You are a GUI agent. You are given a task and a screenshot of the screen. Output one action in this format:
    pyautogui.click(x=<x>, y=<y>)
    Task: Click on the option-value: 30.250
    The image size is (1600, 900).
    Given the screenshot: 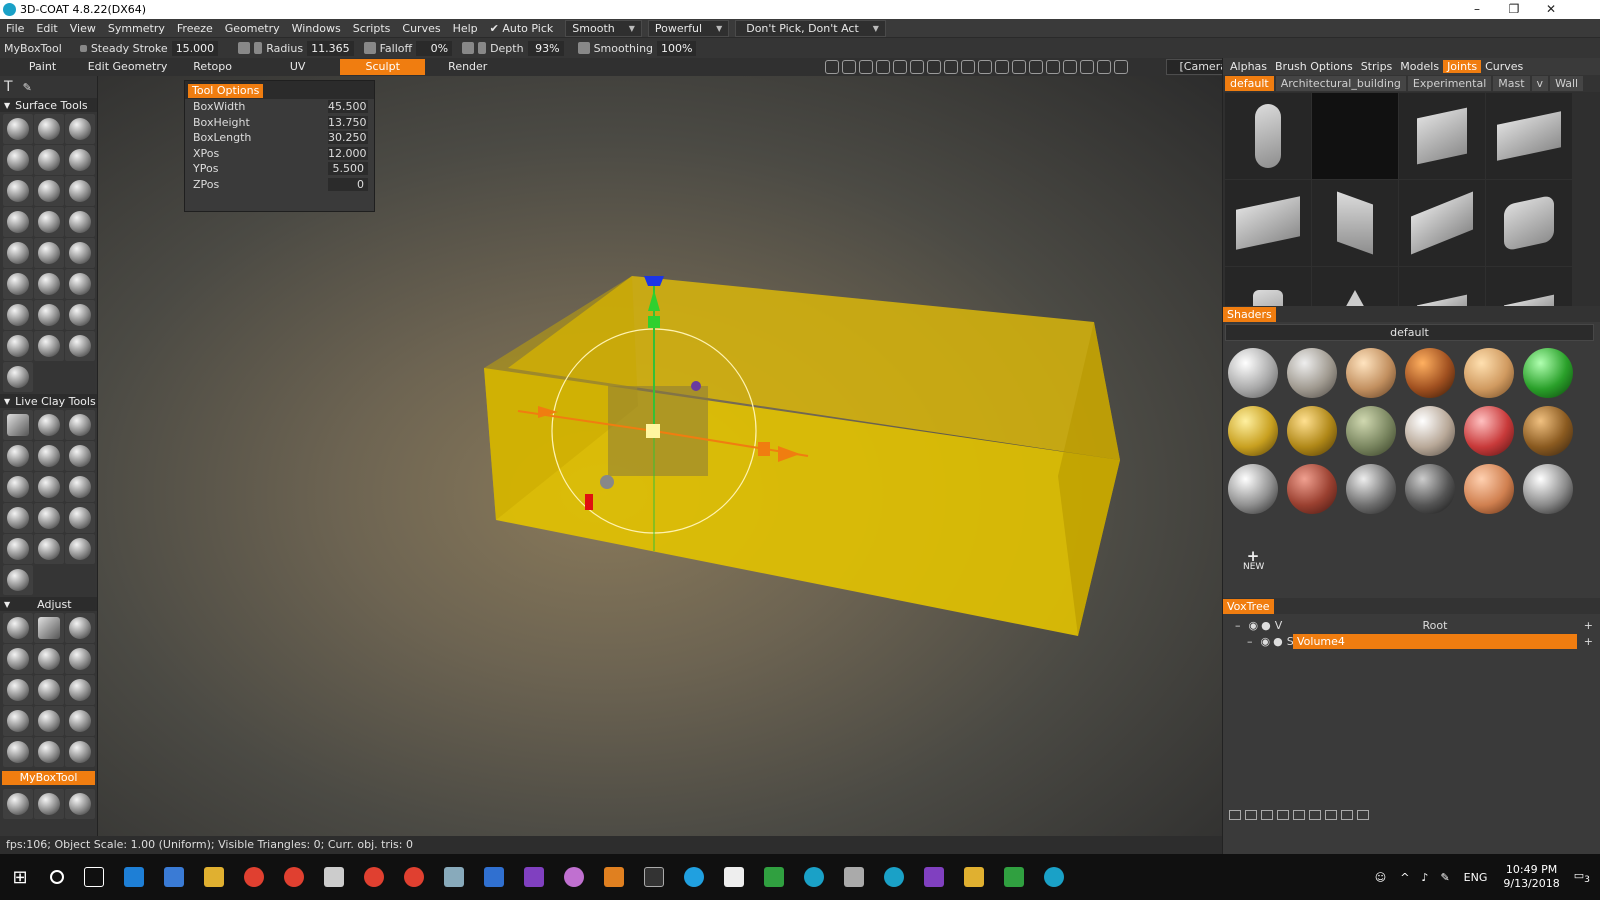 What is the action you would take?
    pyautogui.click(x=348, y=138)
    